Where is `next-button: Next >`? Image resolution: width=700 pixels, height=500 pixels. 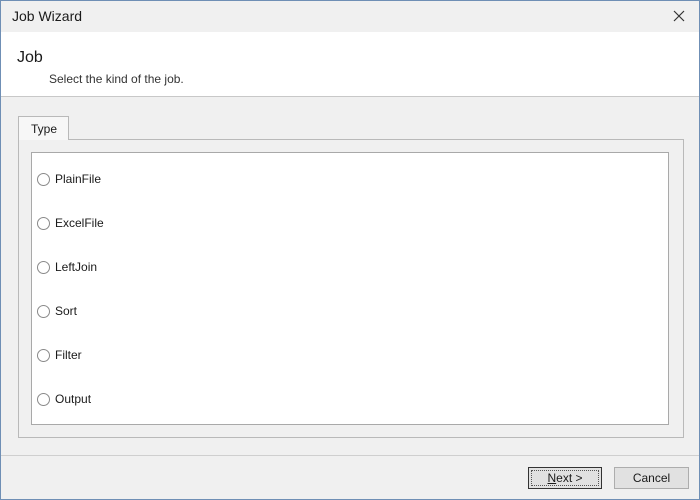 next-button: Next > is located at coordinates (565, 478).